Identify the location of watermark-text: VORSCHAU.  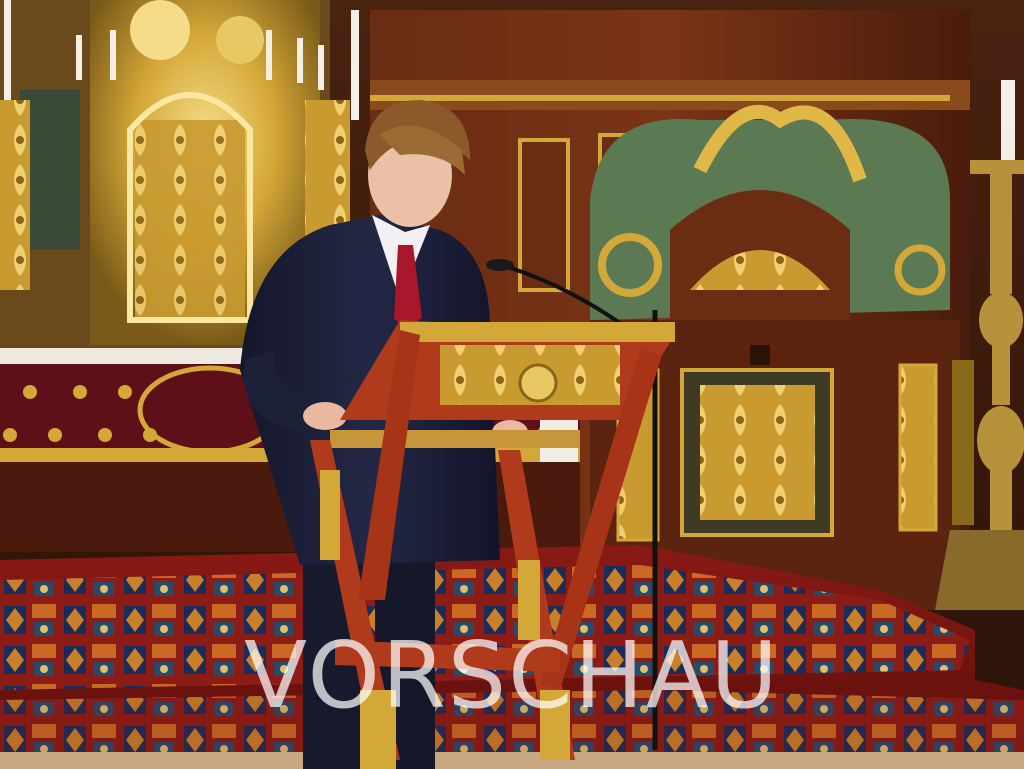
(512, 675).